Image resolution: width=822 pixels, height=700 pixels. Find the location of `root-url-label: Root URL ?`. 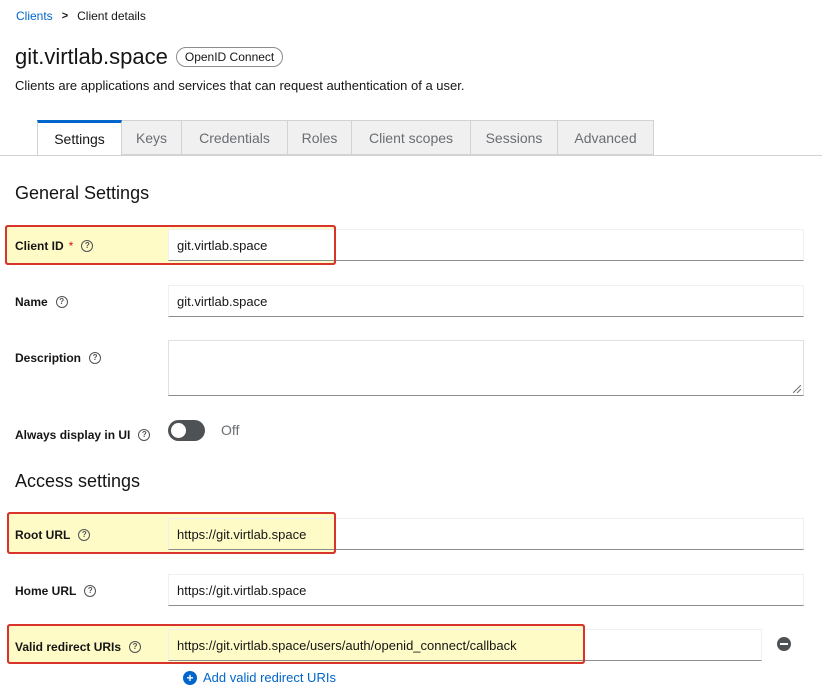

root-url-label: Root URL ? is located at coordinates (53, 535).